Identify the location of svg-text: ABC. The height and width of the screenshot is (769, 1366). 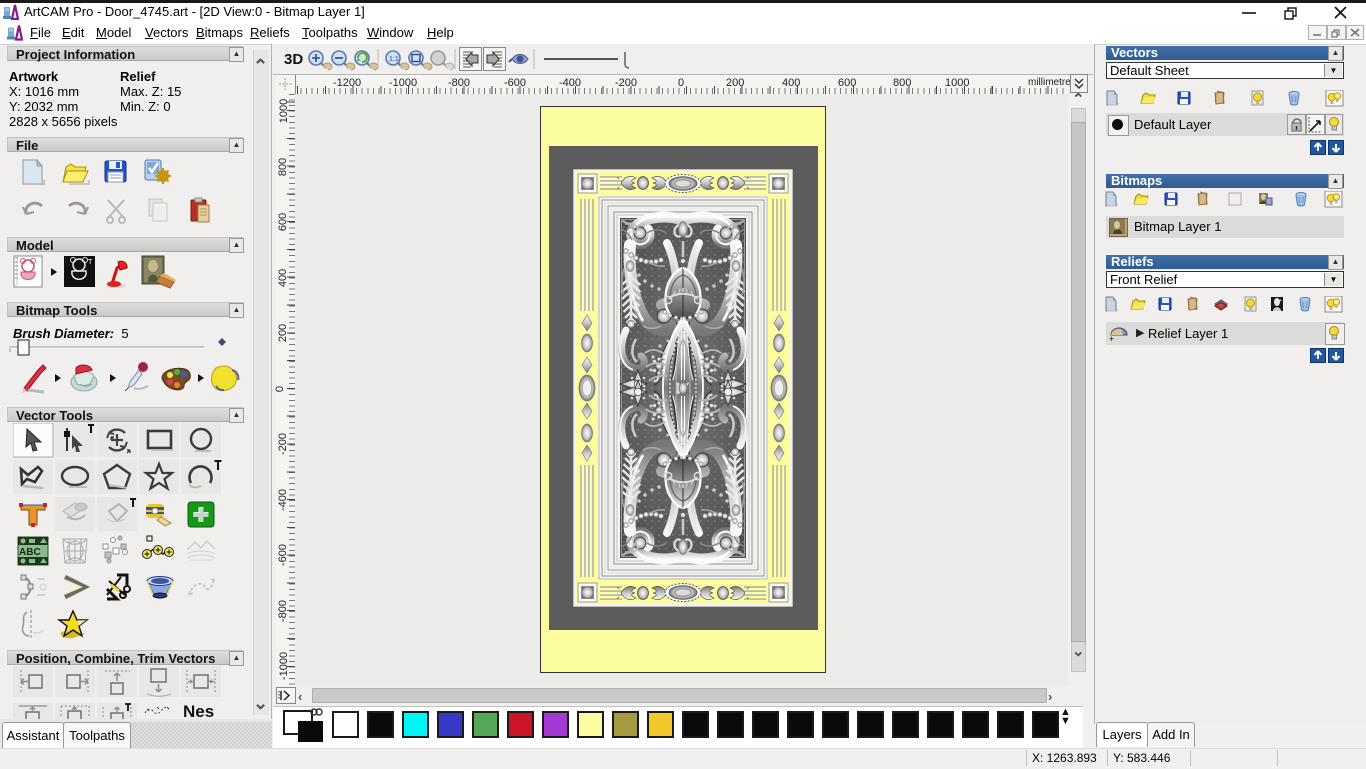
(30, 552).